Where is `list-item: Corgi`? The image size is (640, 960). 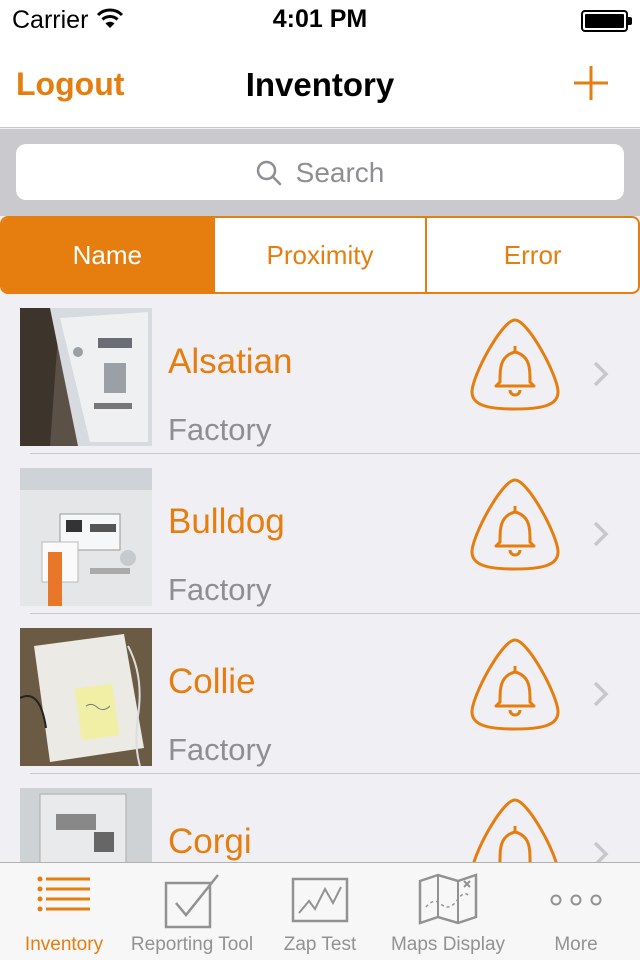 list-item: Corgi is located at coordinates (320, 818).